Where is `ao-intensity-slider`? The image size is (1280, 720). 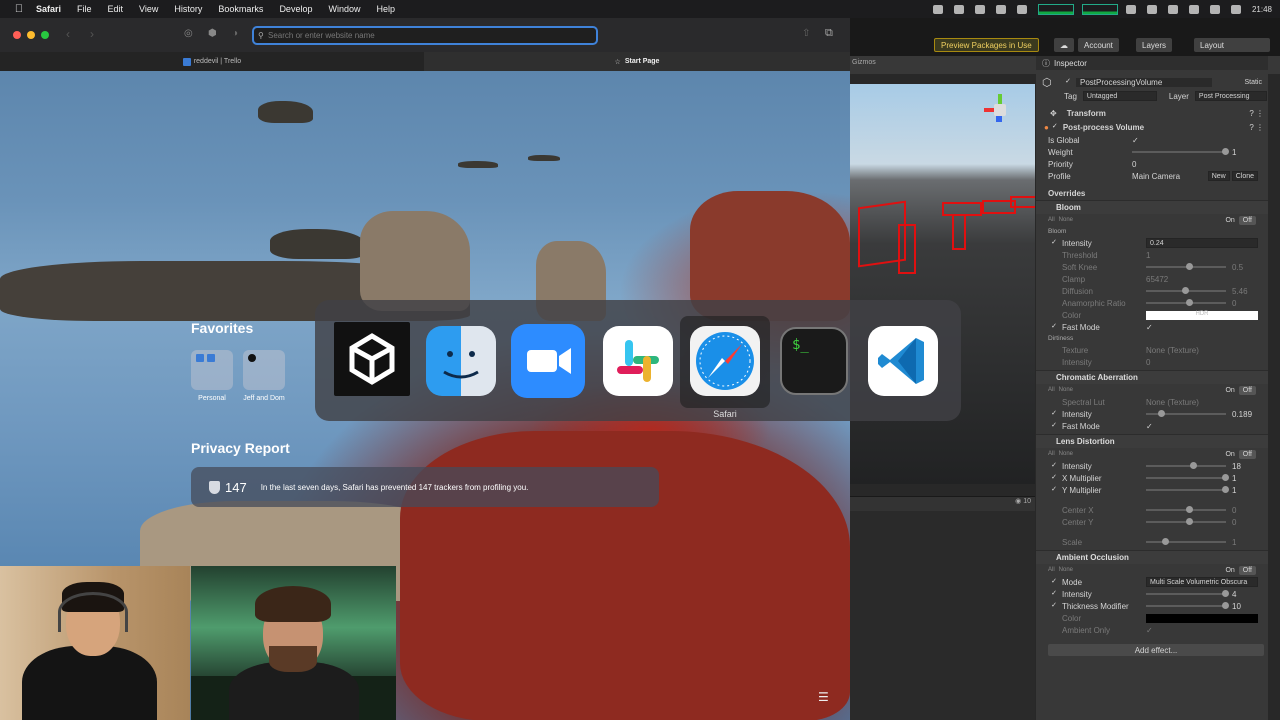
ao-intensity-slider is located at coordinates (1187, 593).